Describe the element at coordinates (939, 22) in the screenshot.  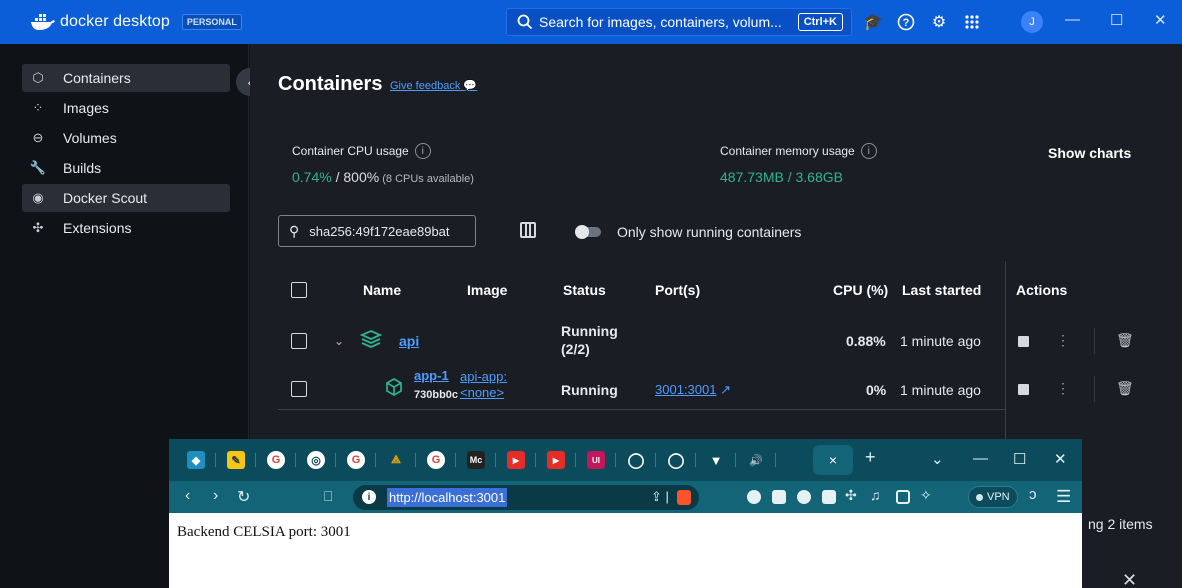
I see `gear-icon: ⚙` at that location.